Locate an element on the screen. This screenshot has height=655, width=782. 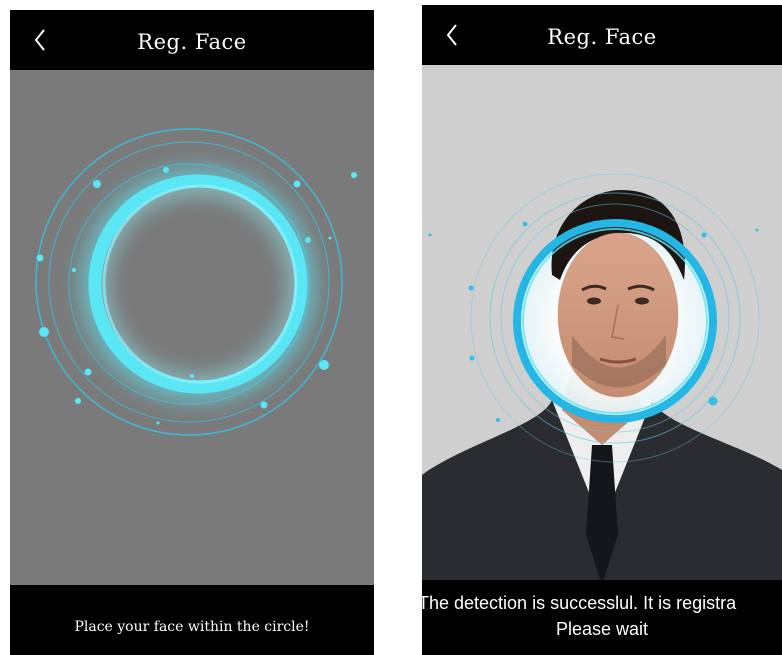
wait-text: Please wait is located at coordinates (602, 629).